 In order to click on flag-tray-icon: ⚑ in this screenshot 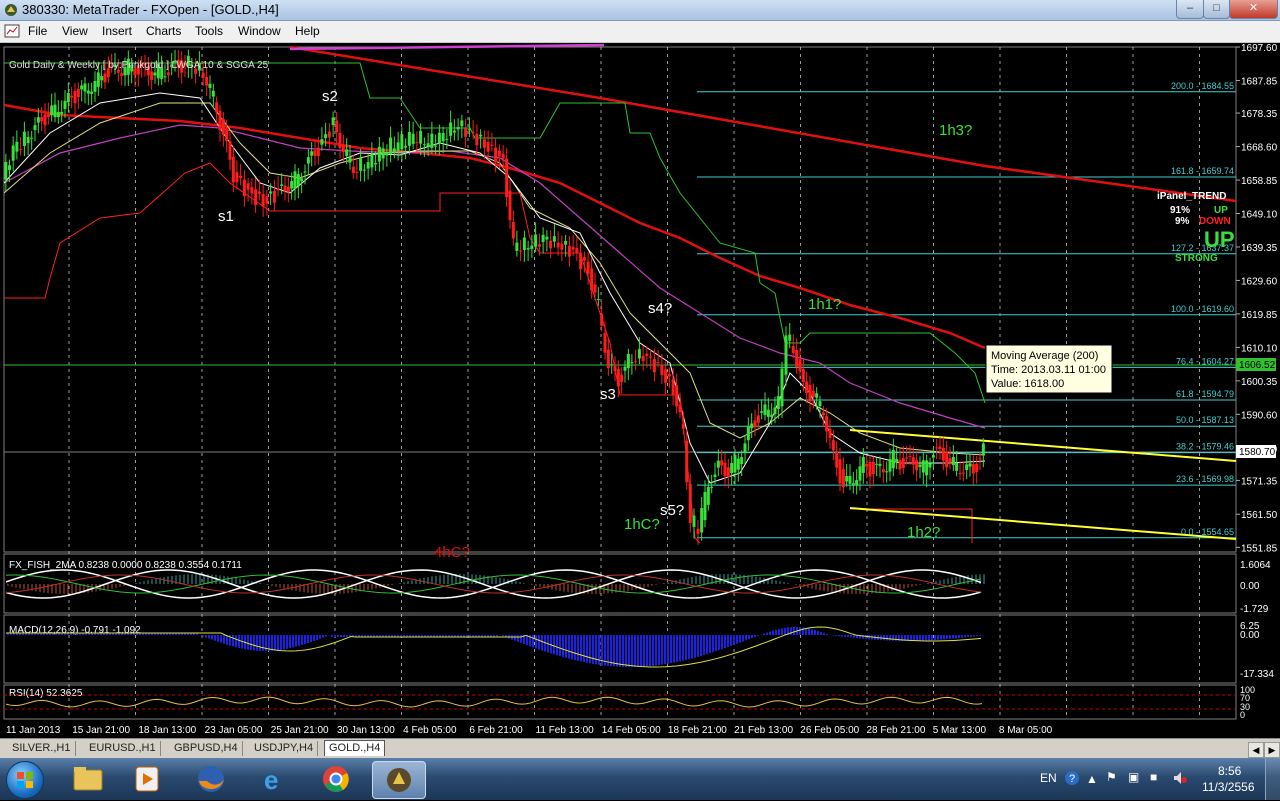, I will do `click(1111, 777)`.